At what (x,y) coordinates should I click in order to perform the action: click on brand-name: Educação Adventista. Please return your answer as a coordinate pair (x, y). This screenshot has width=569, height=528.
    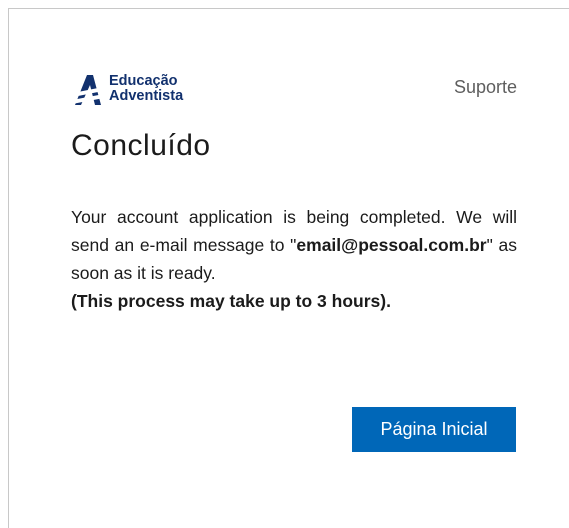
    Looking at the image, I should click on (146, 89).